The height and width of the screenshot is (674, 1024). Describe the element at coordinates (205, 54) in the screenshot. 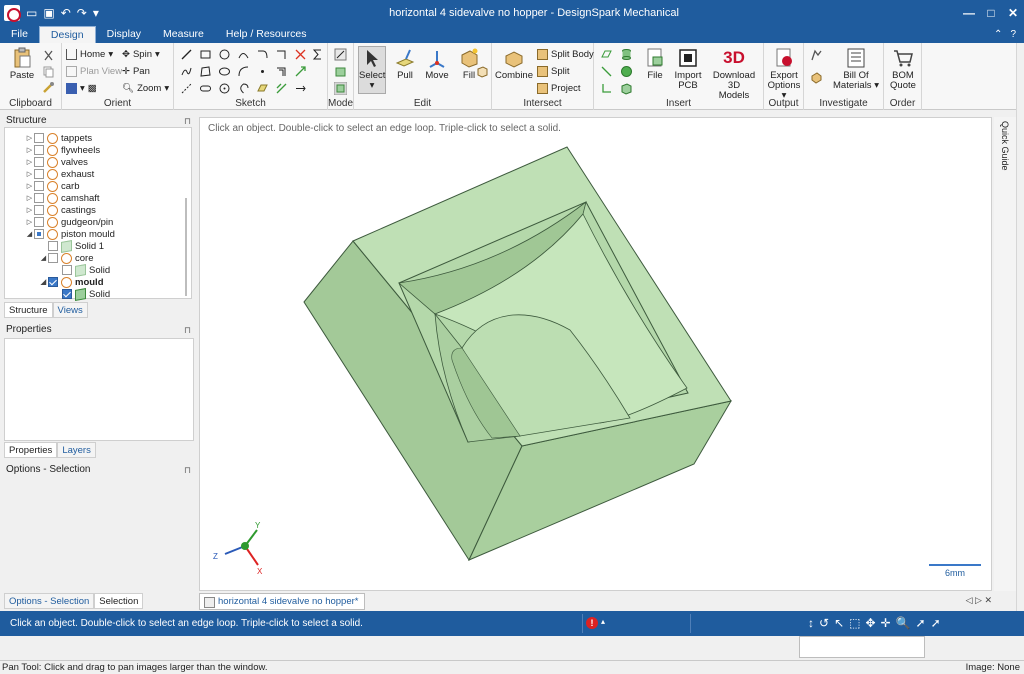

I see `rectangle-icon` at that location.